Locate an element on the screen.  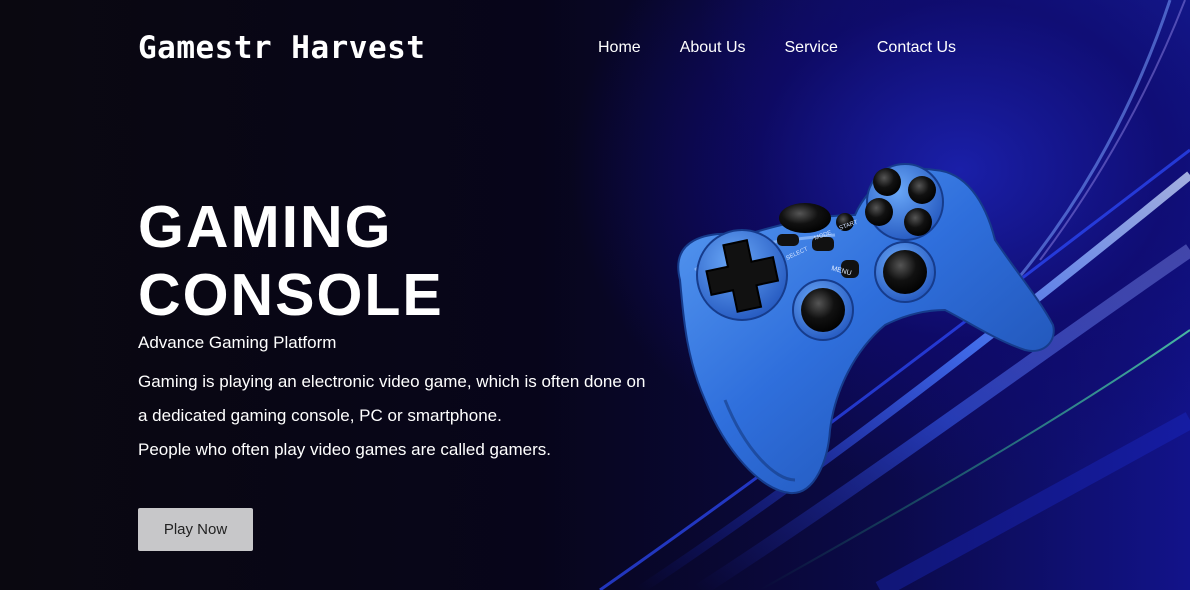
hero-title-line-1: GAMING is located at coordinates (265, 227).